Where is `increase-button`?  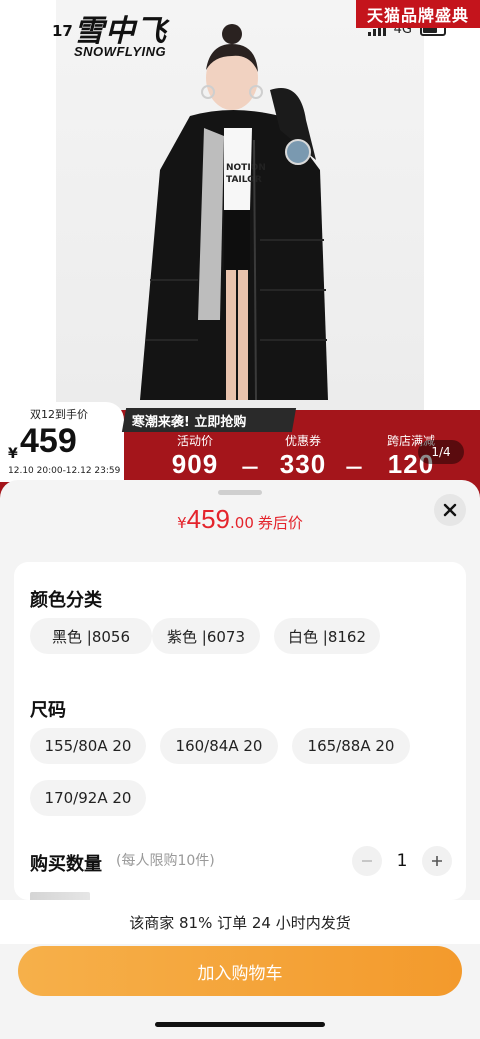
increase-button is located at coordinates (436, 861).